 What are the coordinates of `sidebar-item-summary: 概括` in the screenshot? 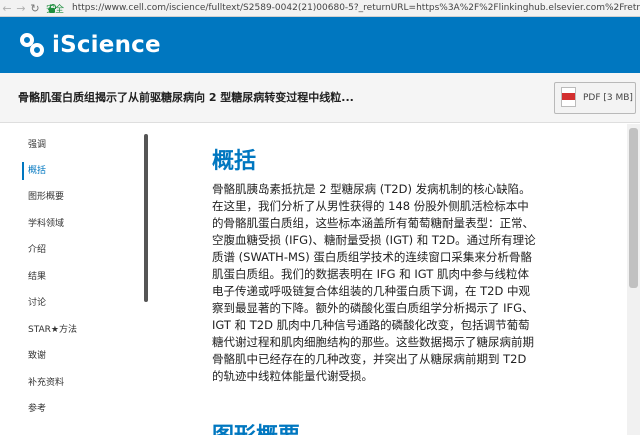 It's located at (77, 171).